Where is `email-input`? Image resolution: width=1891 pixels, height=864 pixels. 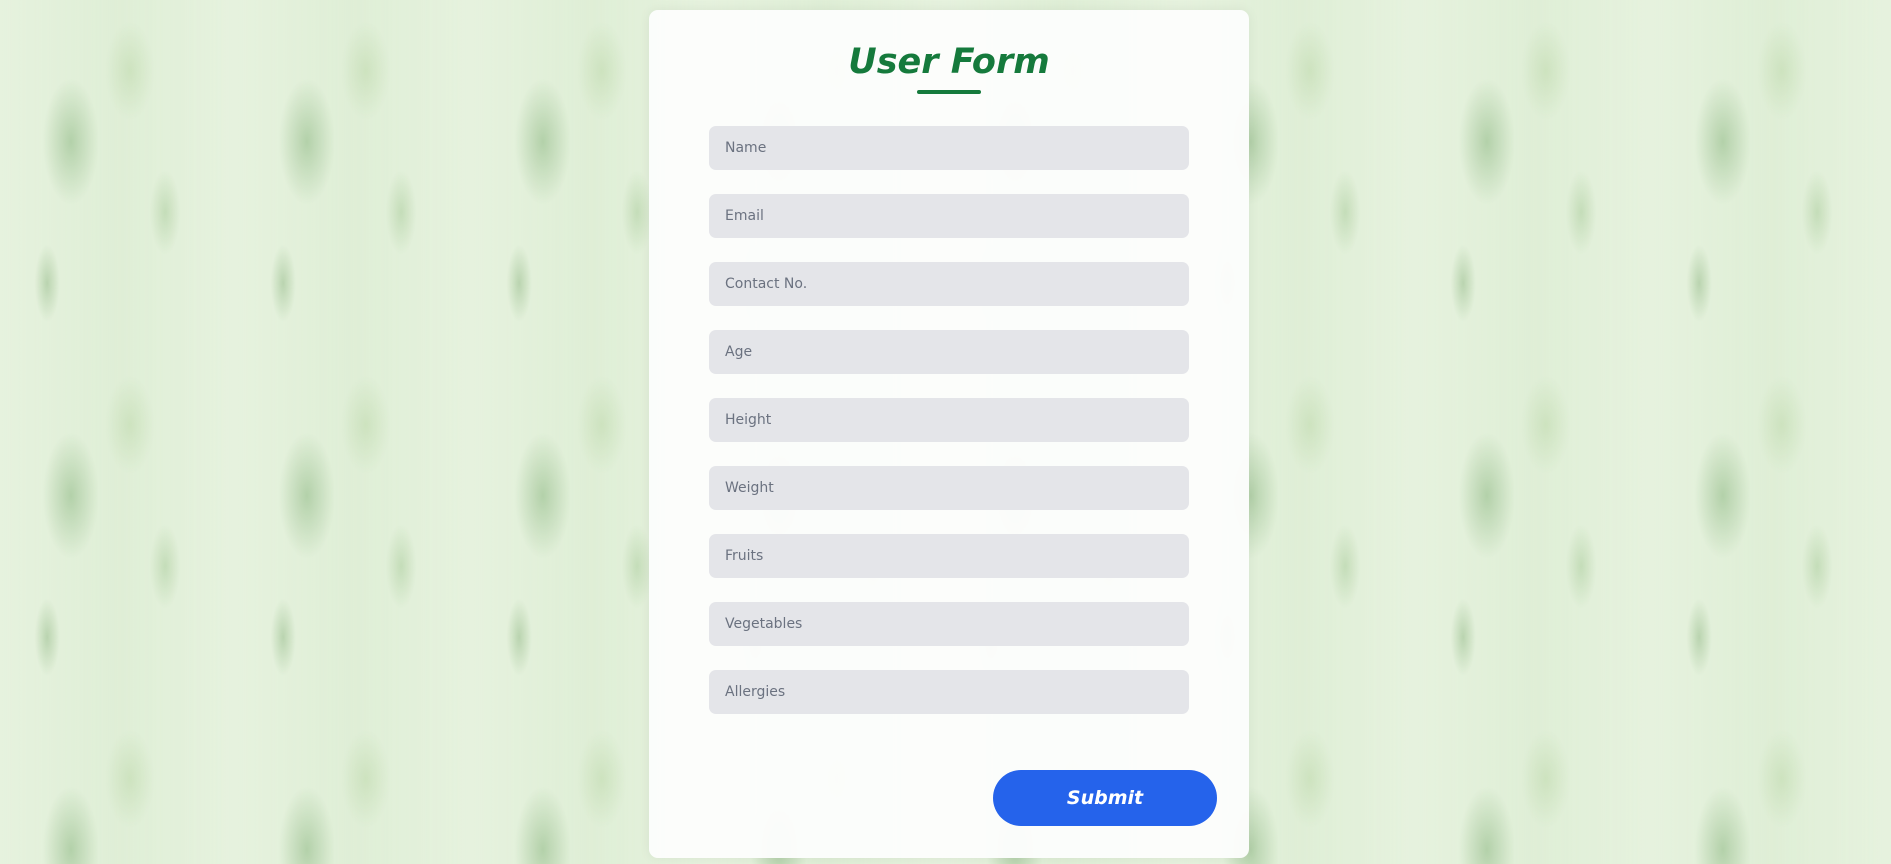
email-input is located at coordinates (949, 216).